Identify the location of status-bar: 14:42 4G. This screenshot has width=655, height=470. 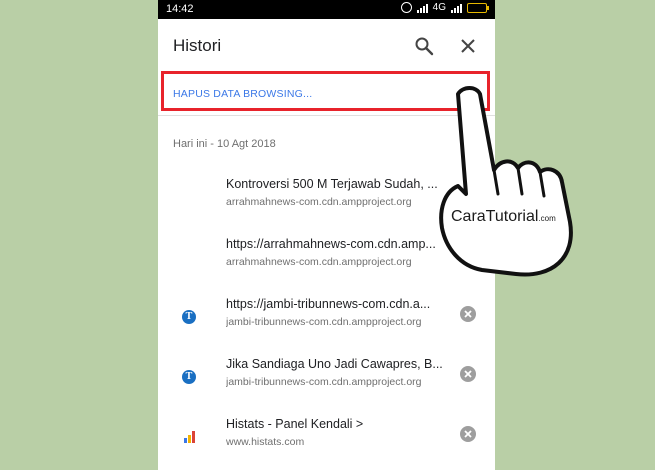
(326, 9).